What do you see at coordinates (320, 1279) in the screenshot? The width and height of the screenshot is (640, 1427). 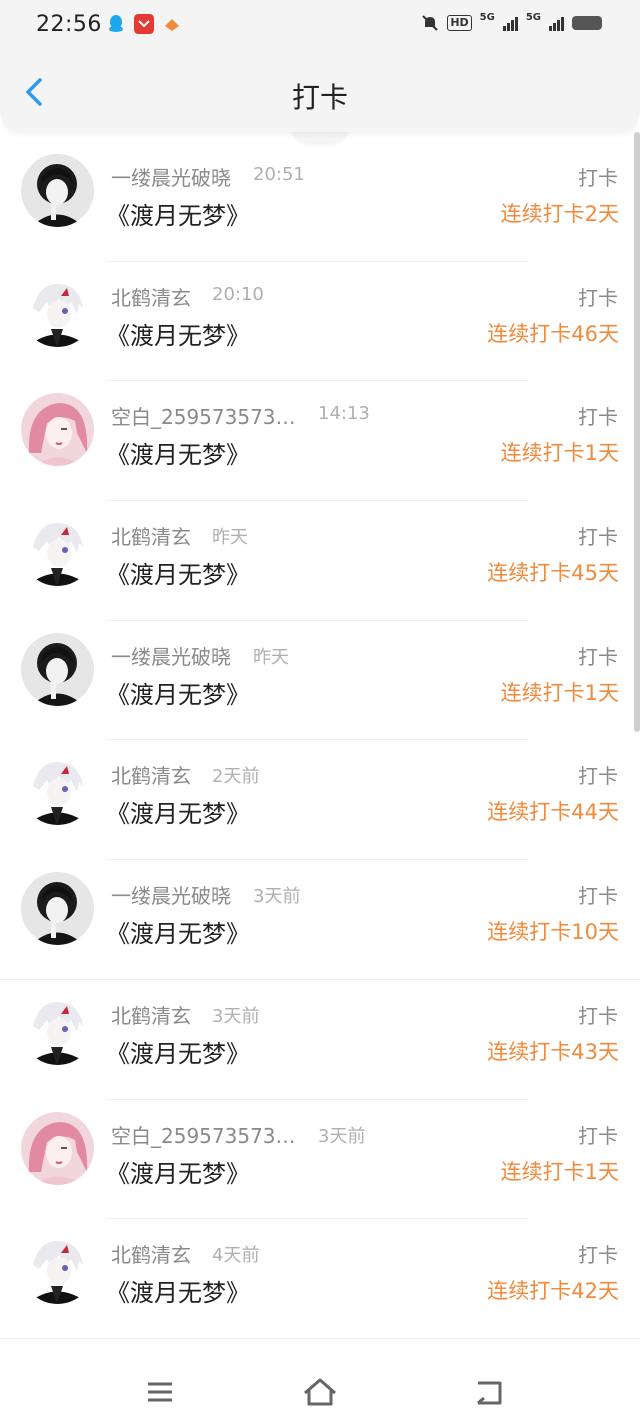 I see `list-item: 北鹤清玄 4天前《渡月无梦》 打卡连续打卡42天` at bounding box center [320, 1279].